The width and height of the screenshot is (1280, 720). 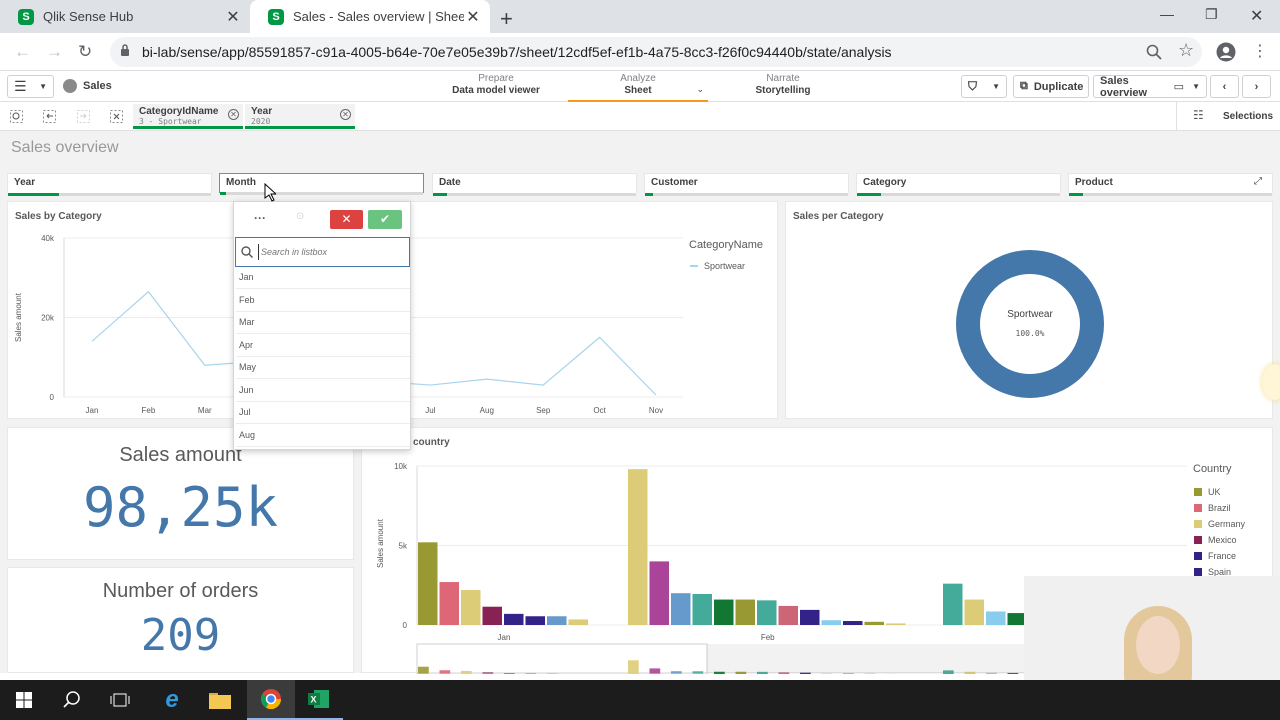 I want to click on clear-all-icon, so click(x=116, y=116).